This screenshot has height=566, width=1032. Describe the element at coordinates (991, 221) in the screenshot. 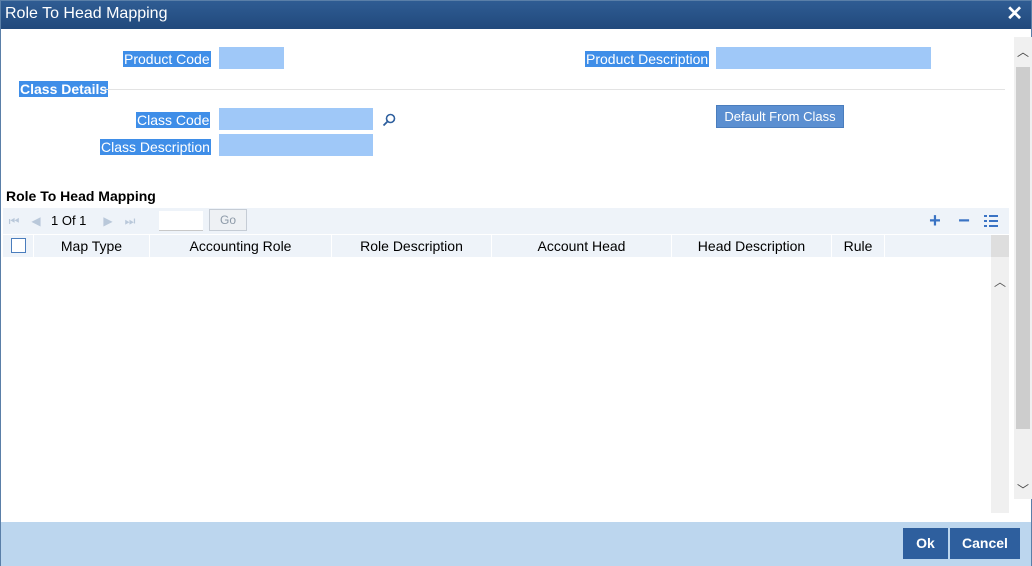

I see `list-icon` at that location.